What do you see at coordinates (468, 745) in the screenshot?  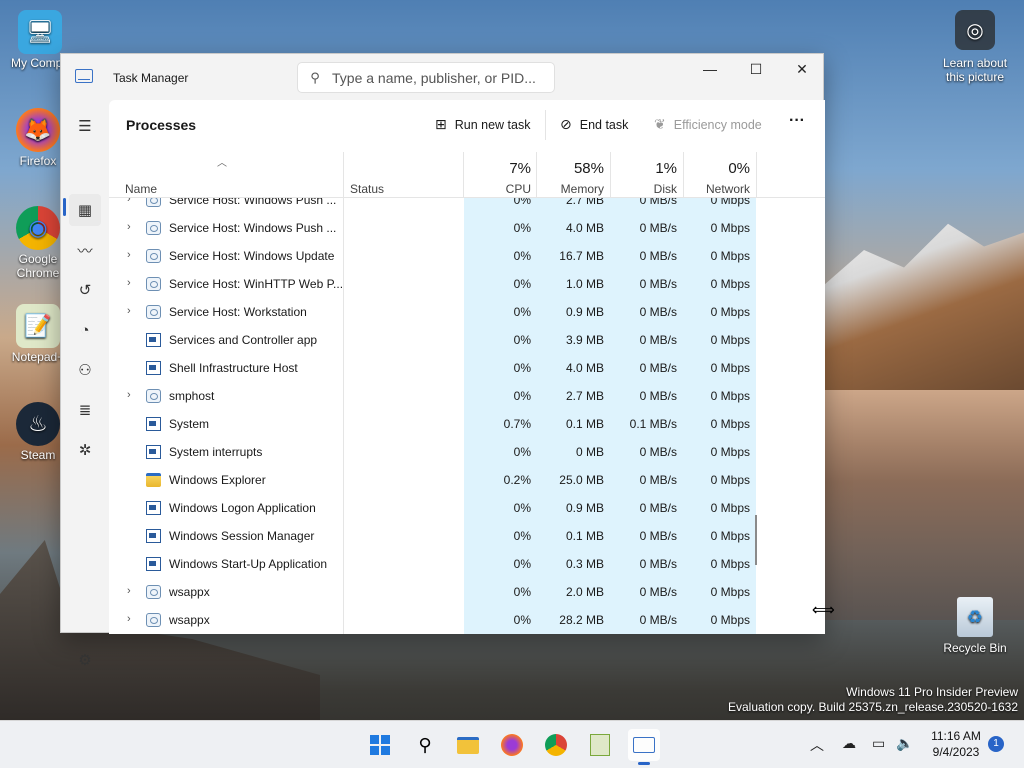 I see `taskbar-file-explorer` at bounding box center [468, 745].